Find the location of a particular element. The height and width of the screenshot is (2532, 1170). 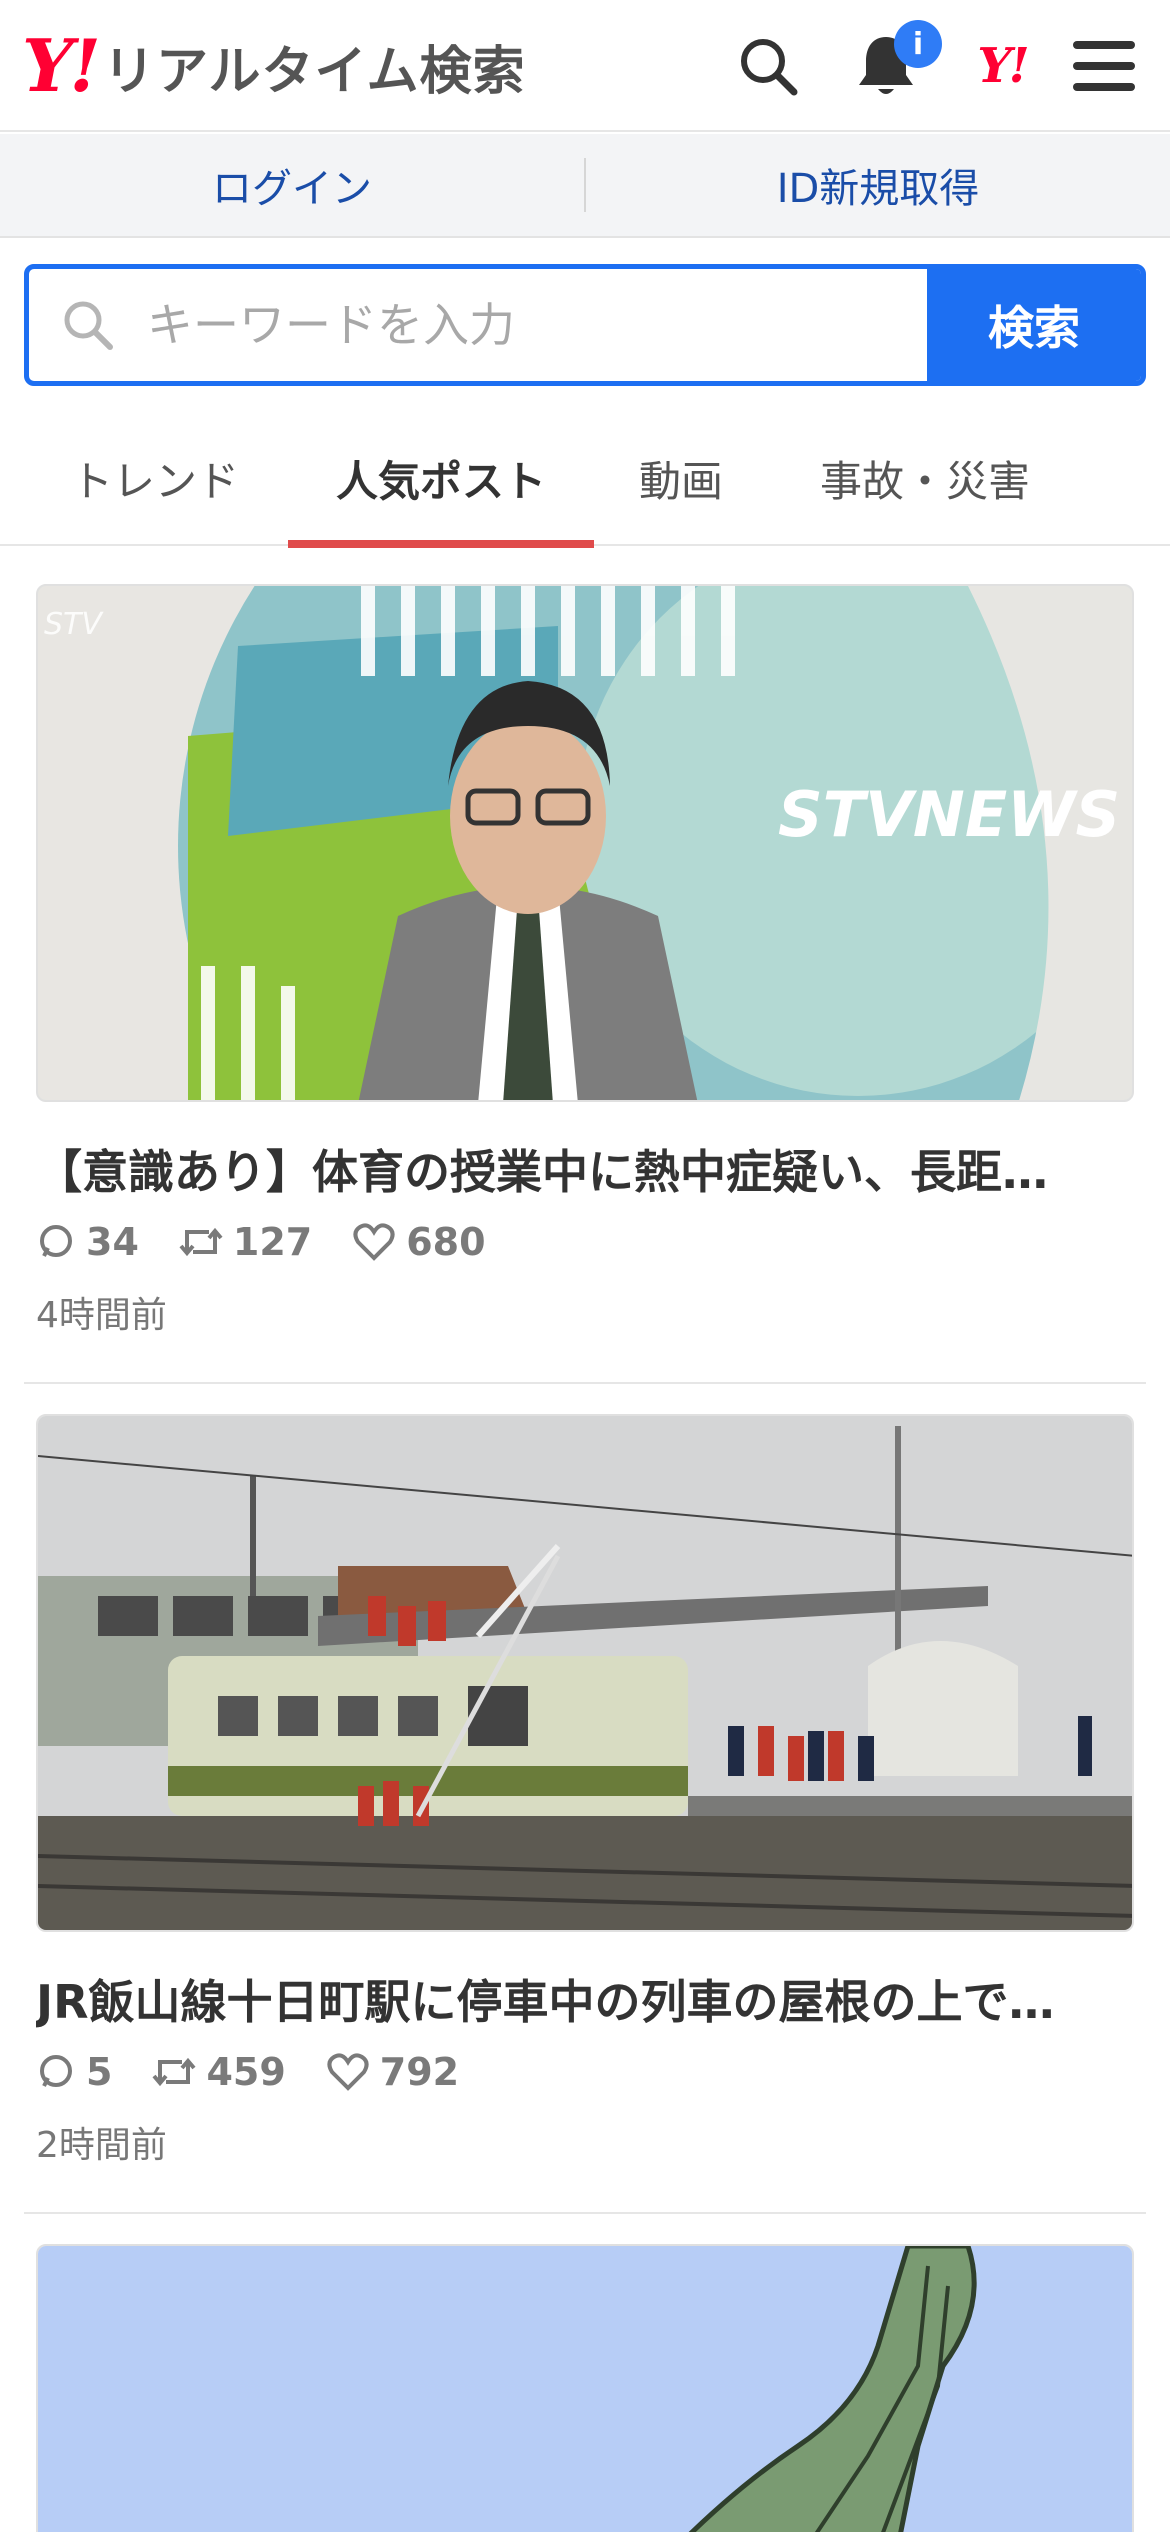

reply-count-value: 5 is located at coordinates (99, 2072).